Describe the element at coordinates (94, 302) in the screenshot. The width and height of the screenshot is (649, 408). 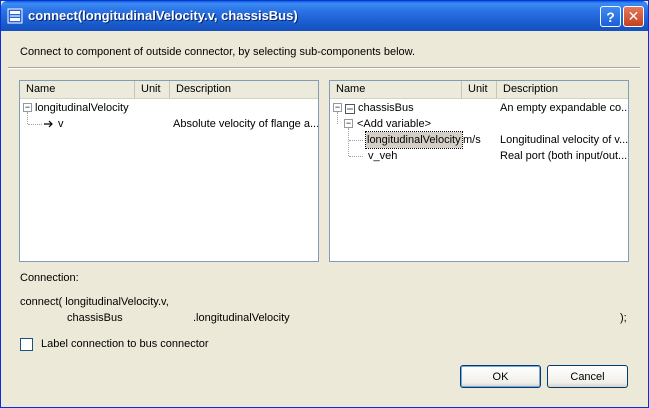
I see `connection-line1: connect( longitudinalVelocity.v,` at that location.